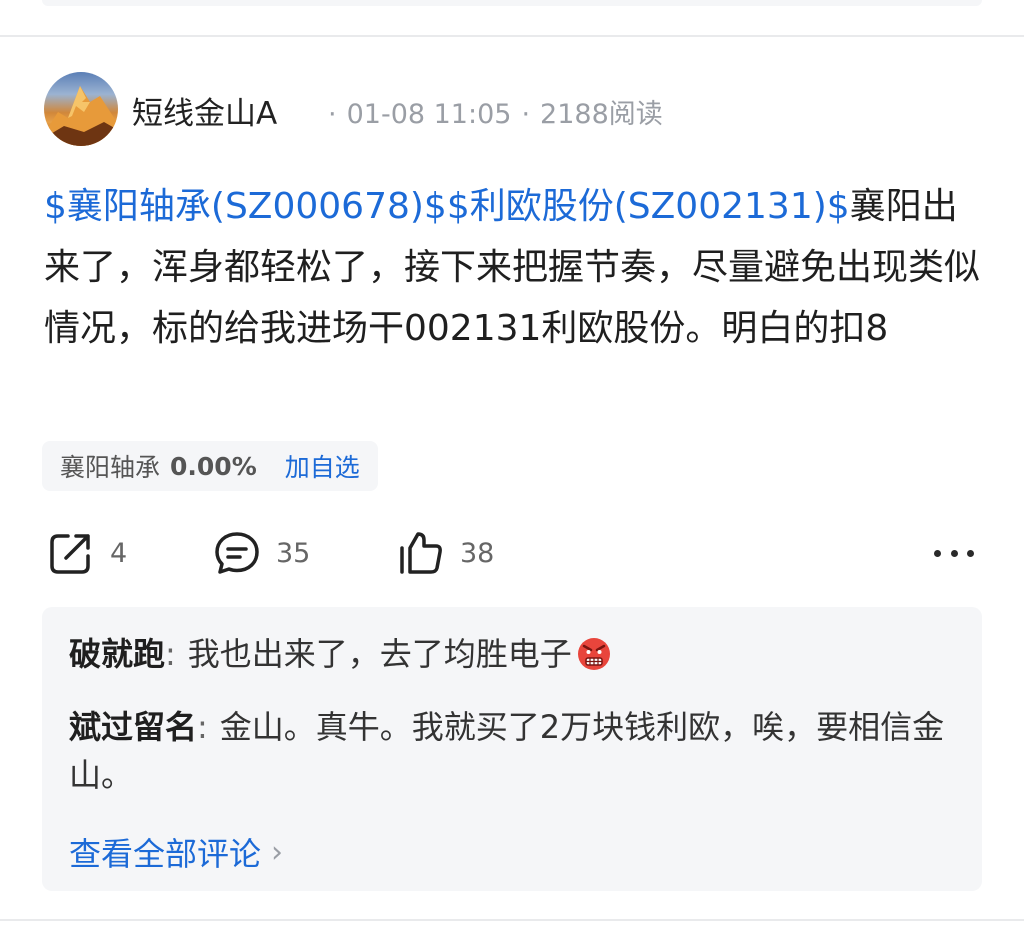 The width and height of the screenshot is (1024, 941). Describe the element at coordinates (293, 553) in the screenshot. I see `comment-count: 35` at that location.